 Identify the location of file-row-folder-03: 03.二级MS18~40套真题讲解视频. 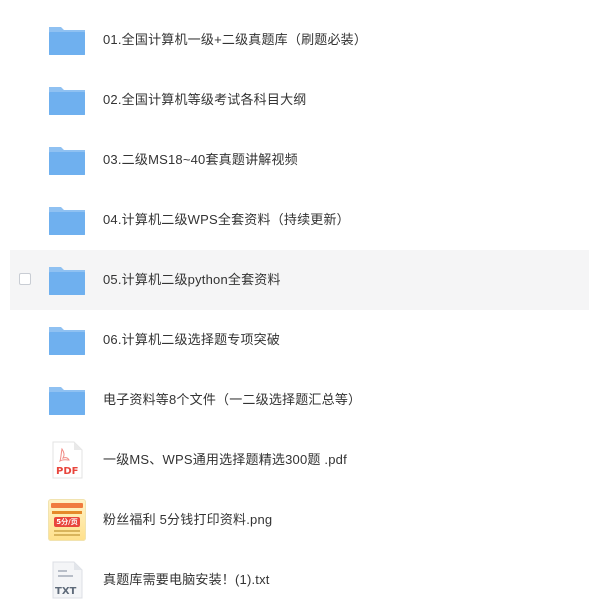
(299, 160).